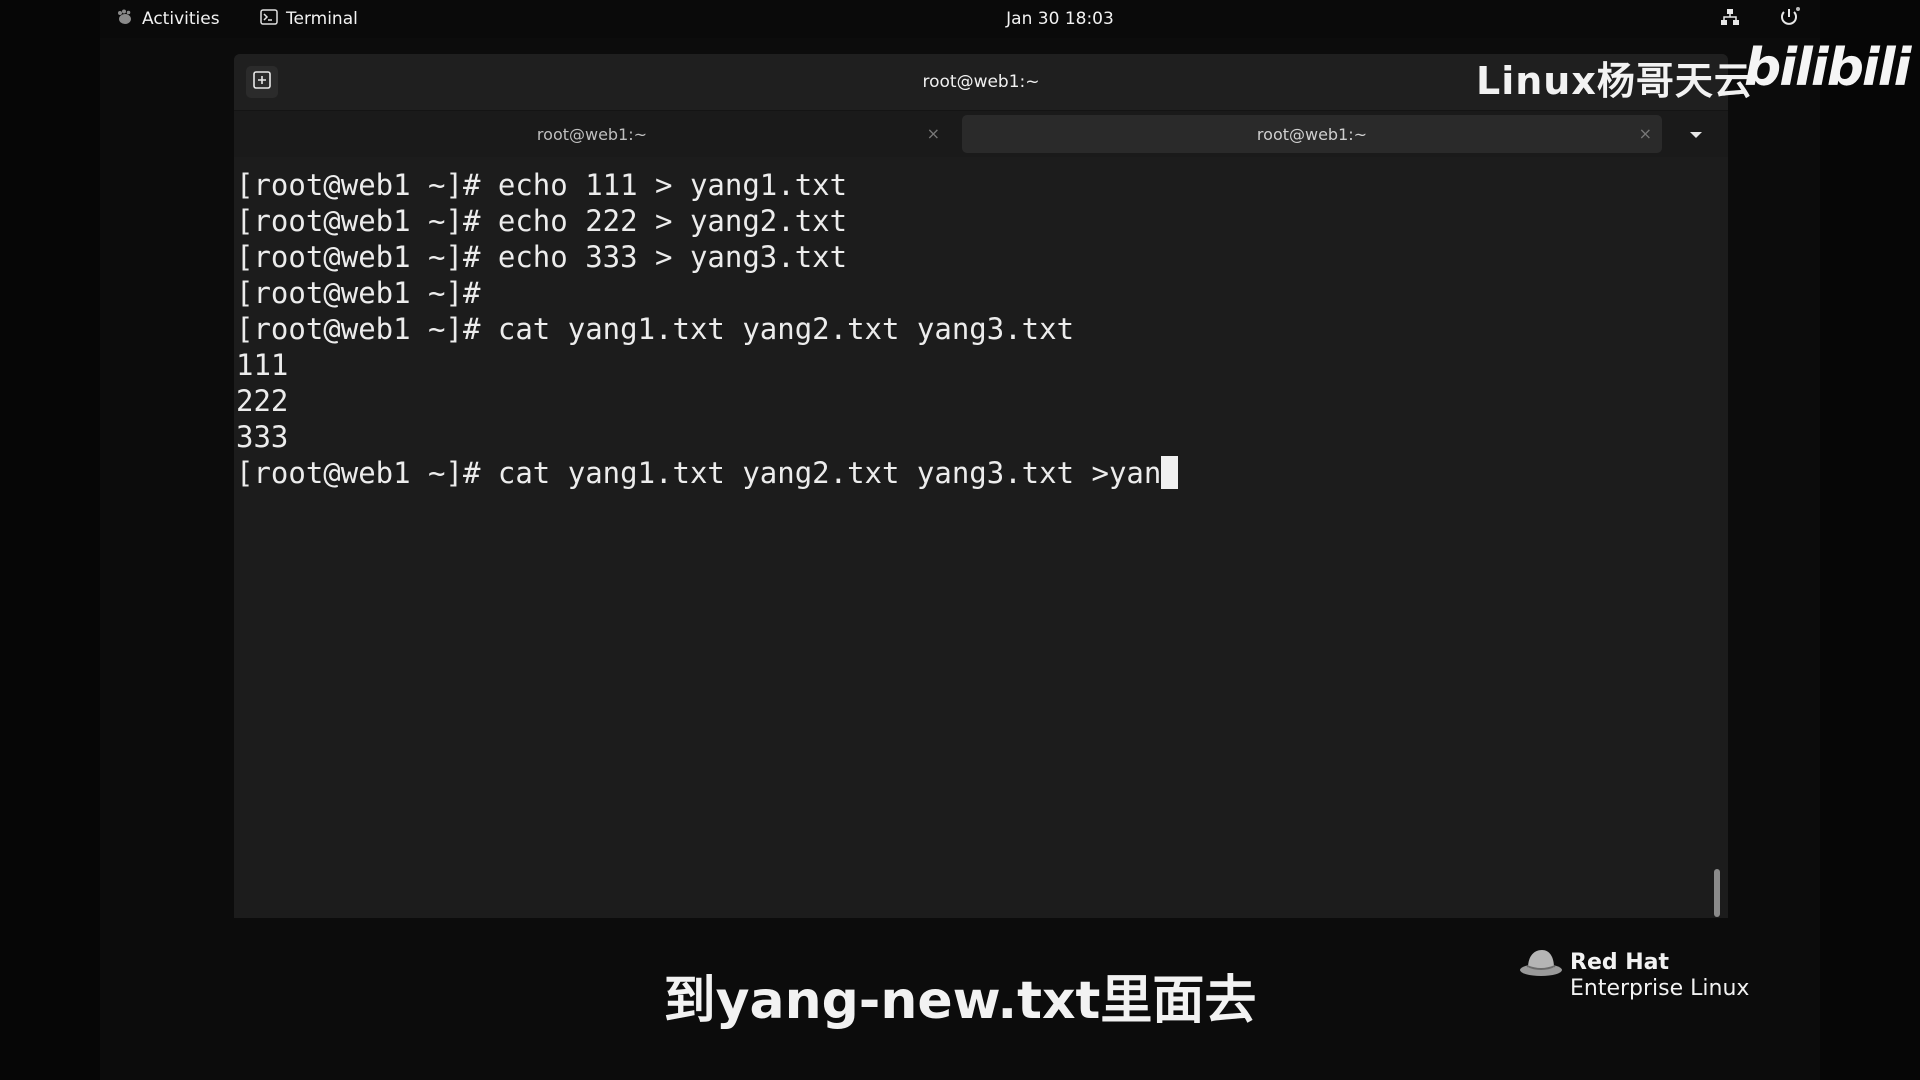  Describe the element at coordinates (181, 19) in the screenshot. I see `activities-label: Activities` at that location.